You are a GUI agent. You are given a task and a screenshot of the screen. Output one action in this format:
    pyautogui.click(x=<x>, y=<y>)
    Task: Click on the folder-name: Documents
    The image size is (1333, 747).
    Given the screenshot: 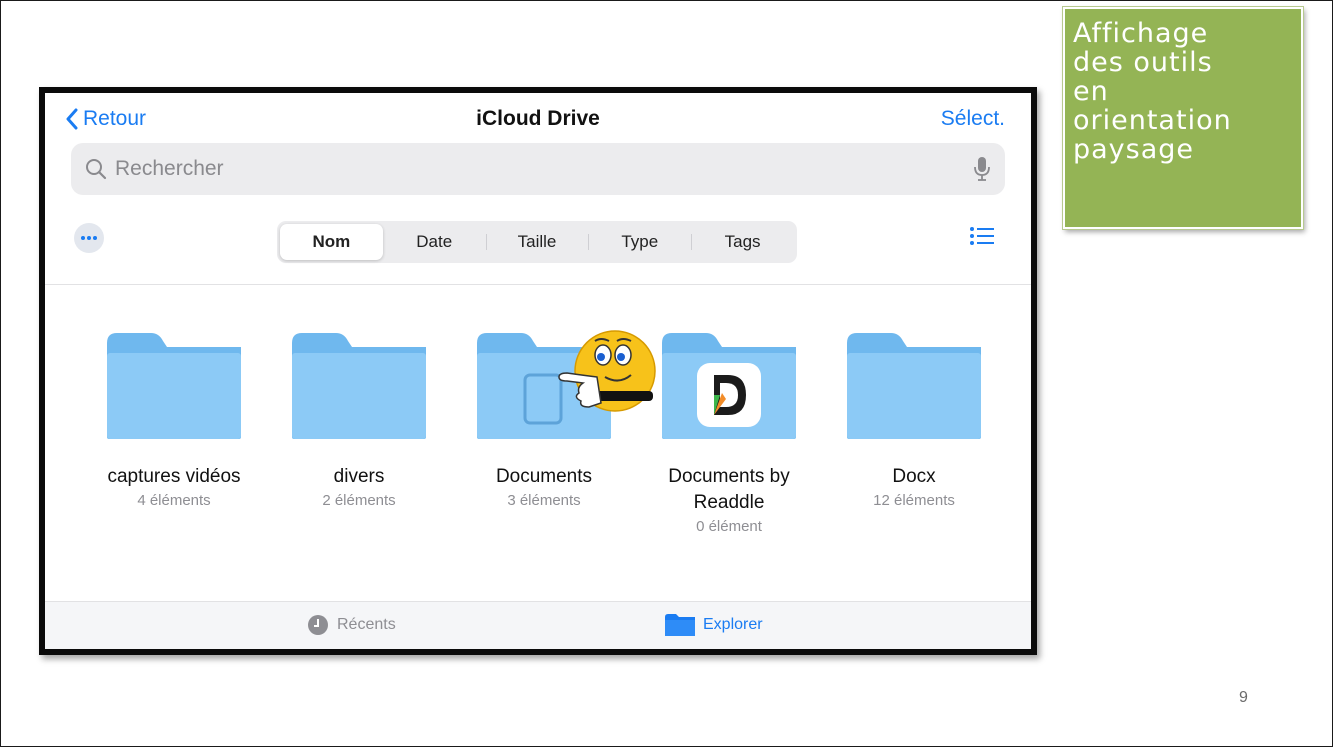 What is the action you would take?
    pyautogui.click(x=544, y=476)
    